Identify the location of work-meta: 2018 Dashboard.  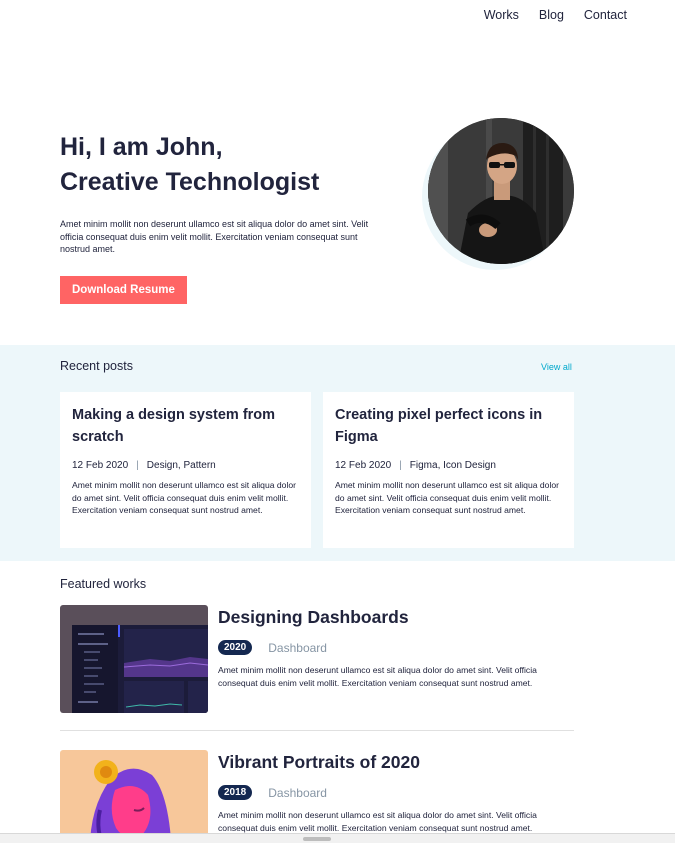
(272, 792).